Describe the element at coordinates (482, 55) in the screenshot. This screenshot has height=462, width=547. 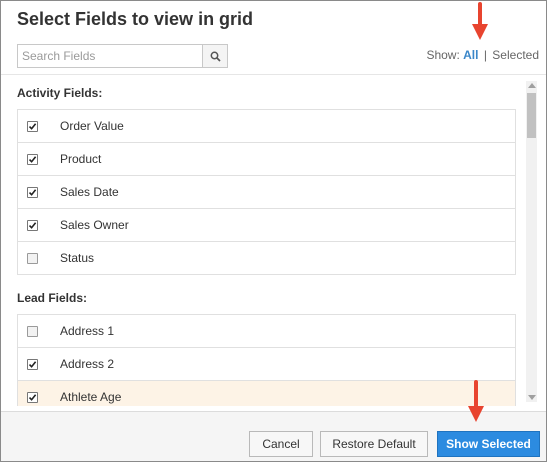
I see `show-filter: Show: All | Selected` at that location.